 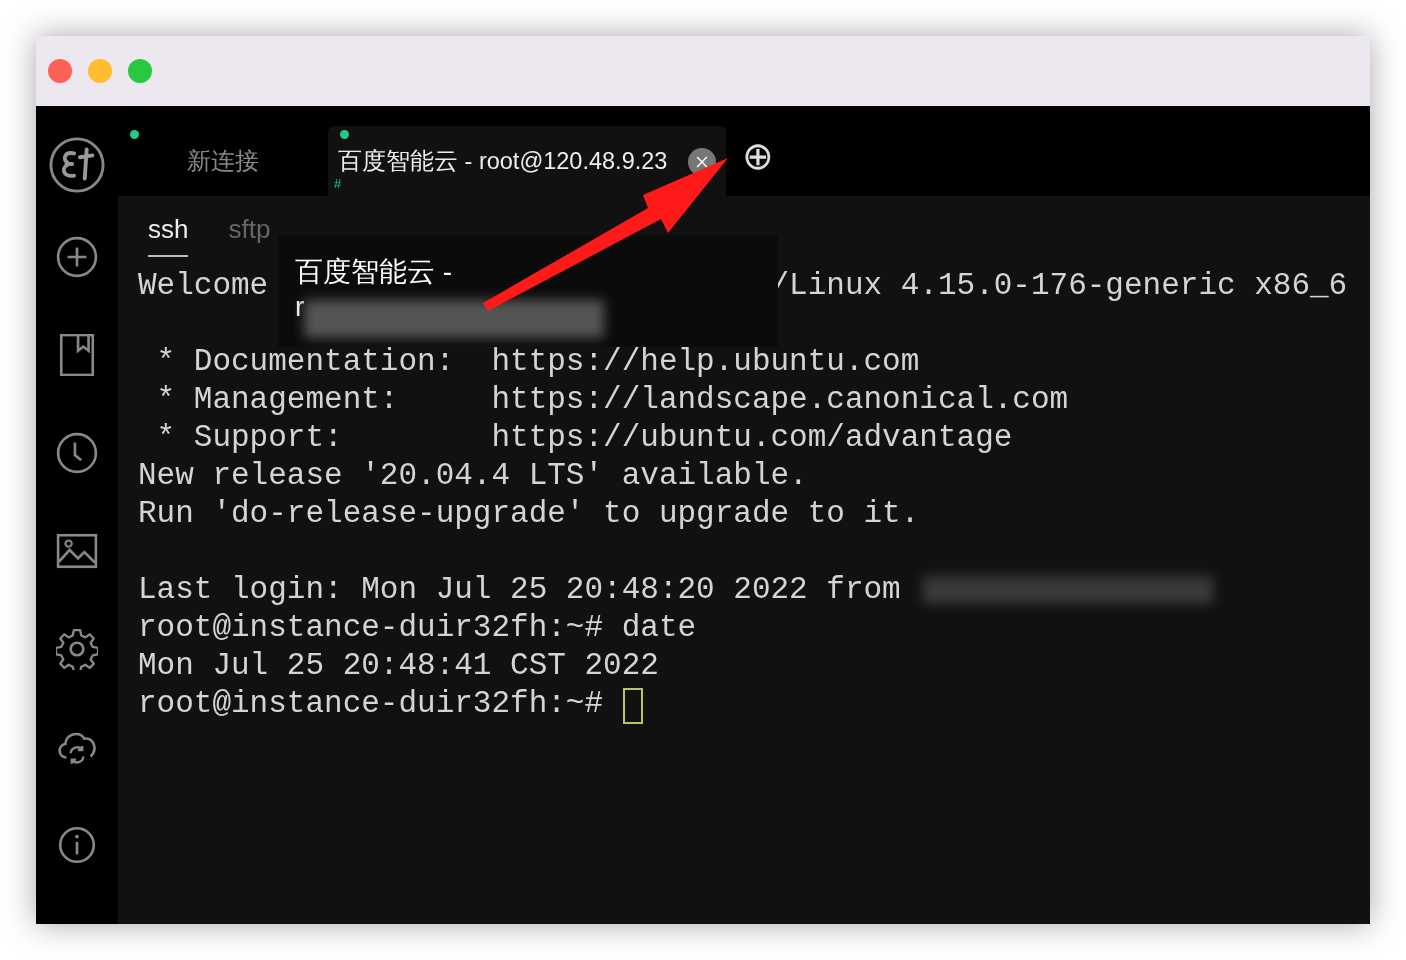 What do you see at coordinates (519, 590) in the screenshot?
I see `terminal-text: Last login: Mon Jul 25 20:48:20 2022 from` at bounding box center [519, 590].